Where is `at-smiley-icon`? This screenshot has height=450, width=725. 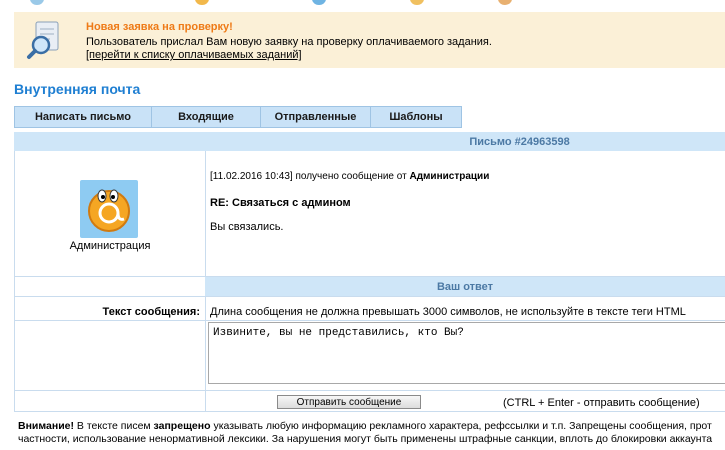 at-smiley-icon is located at coordinates (109, 210).